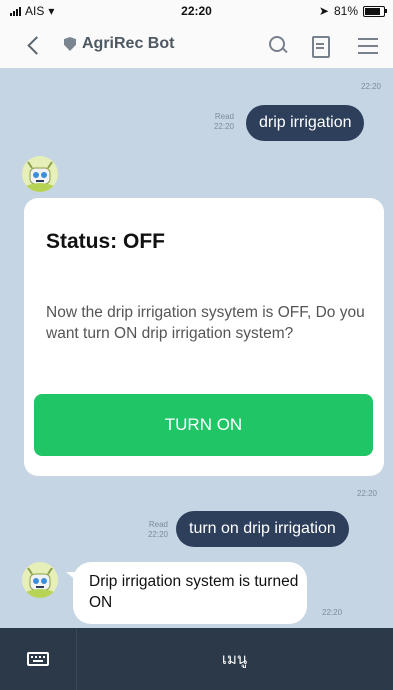 This screenshot has width=393, height=690. Describe the element at coordinates (33, 45) in the screenshot. I see `back-button` at that location.